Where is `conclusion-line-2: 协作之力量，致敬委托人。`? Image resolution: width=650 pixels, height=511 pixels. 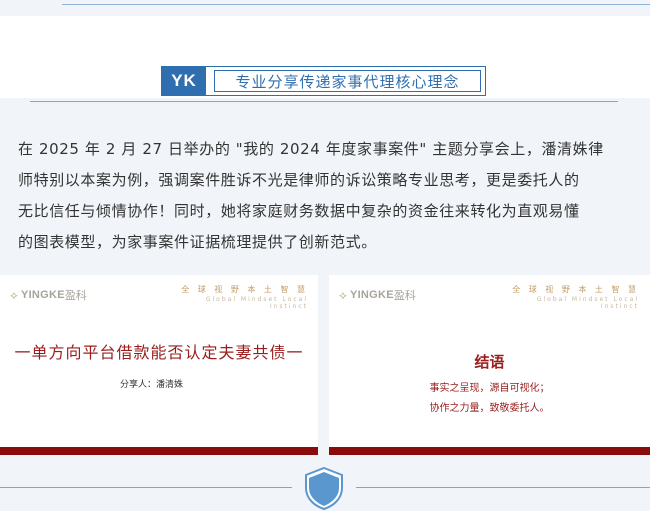 conclusion-line-2: 协作之力量，致敬委托人。 is located at coordinates (489, 408).